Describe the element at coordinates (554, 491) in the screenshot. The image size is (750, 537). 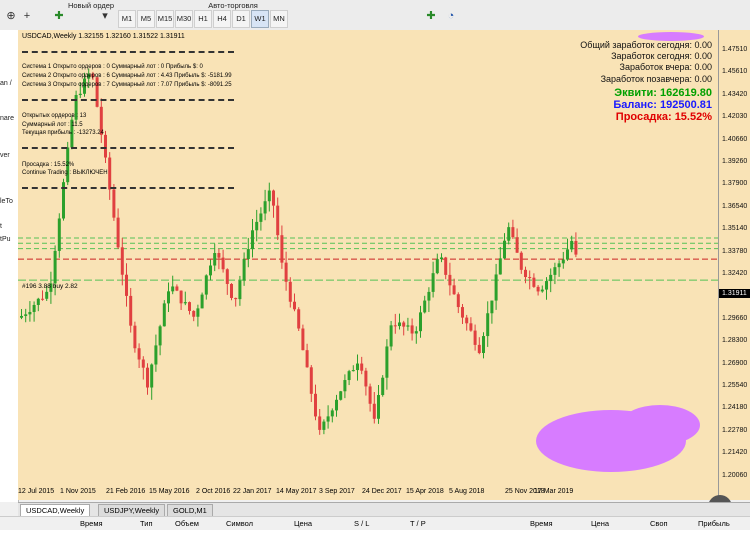
I see `date-tick: 17 Mar 2019` at that location.